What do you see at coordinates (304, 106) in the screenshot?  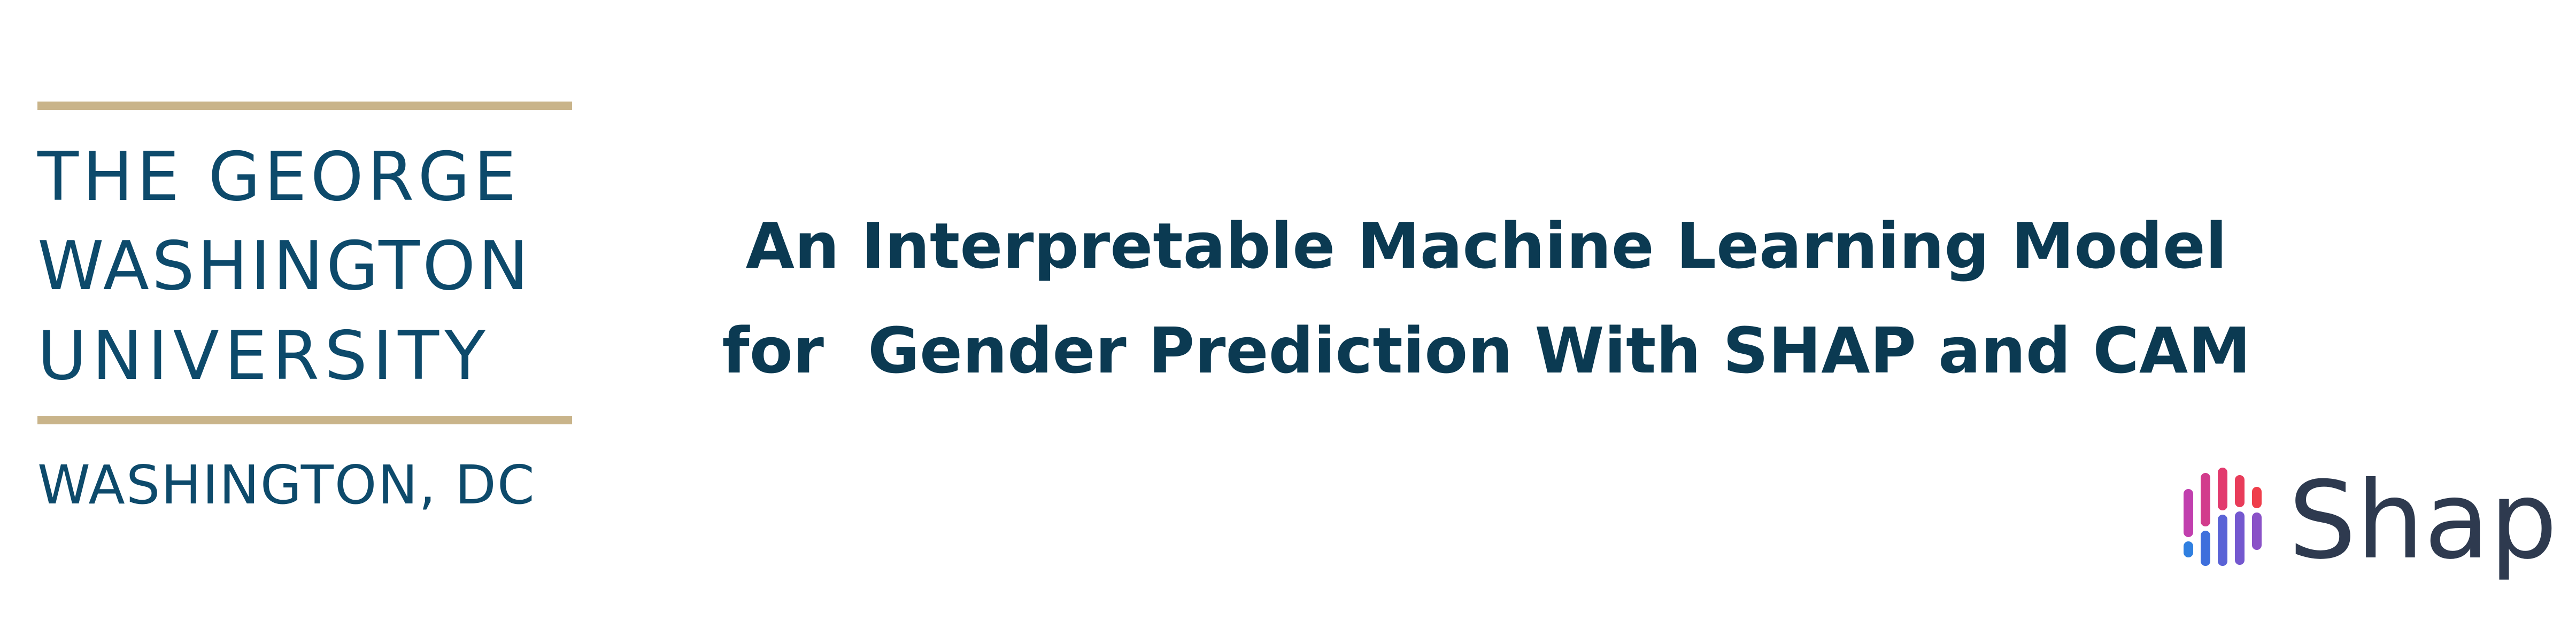 I see `logo-rule-top` at bounding box center [304, 106].